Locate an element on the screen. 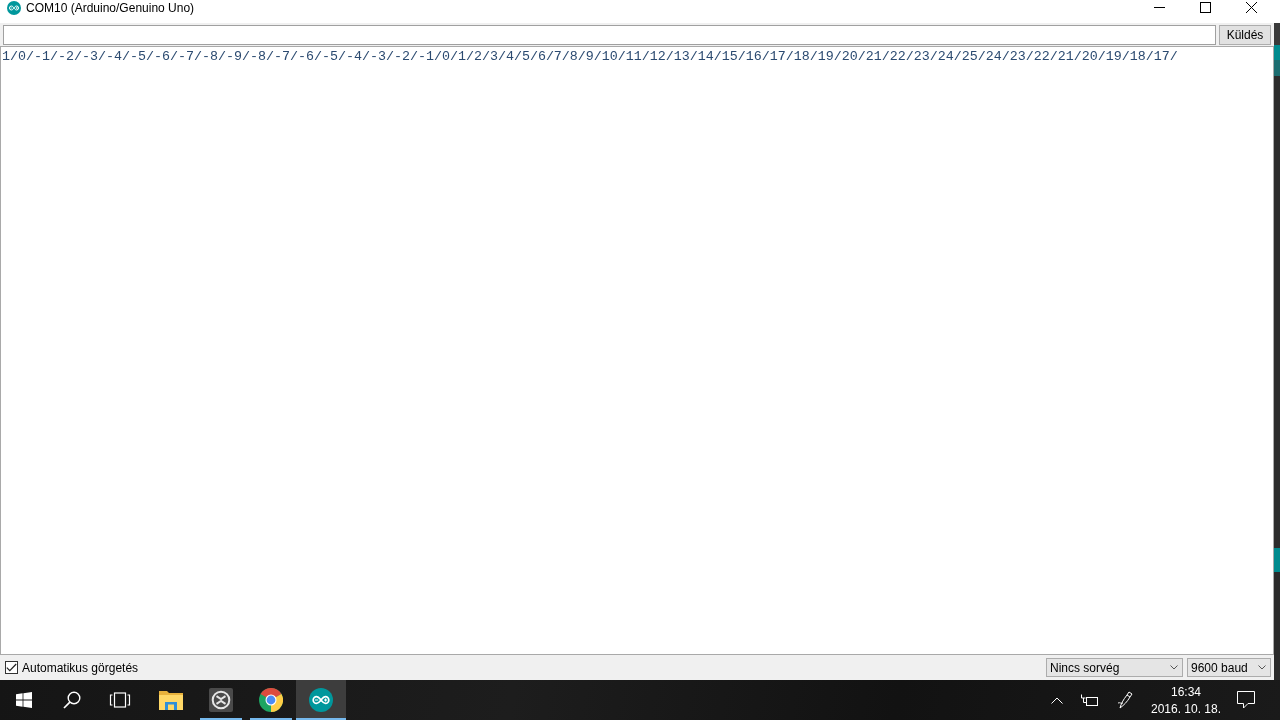  pen-icon is located at coordinates (1125, 700).